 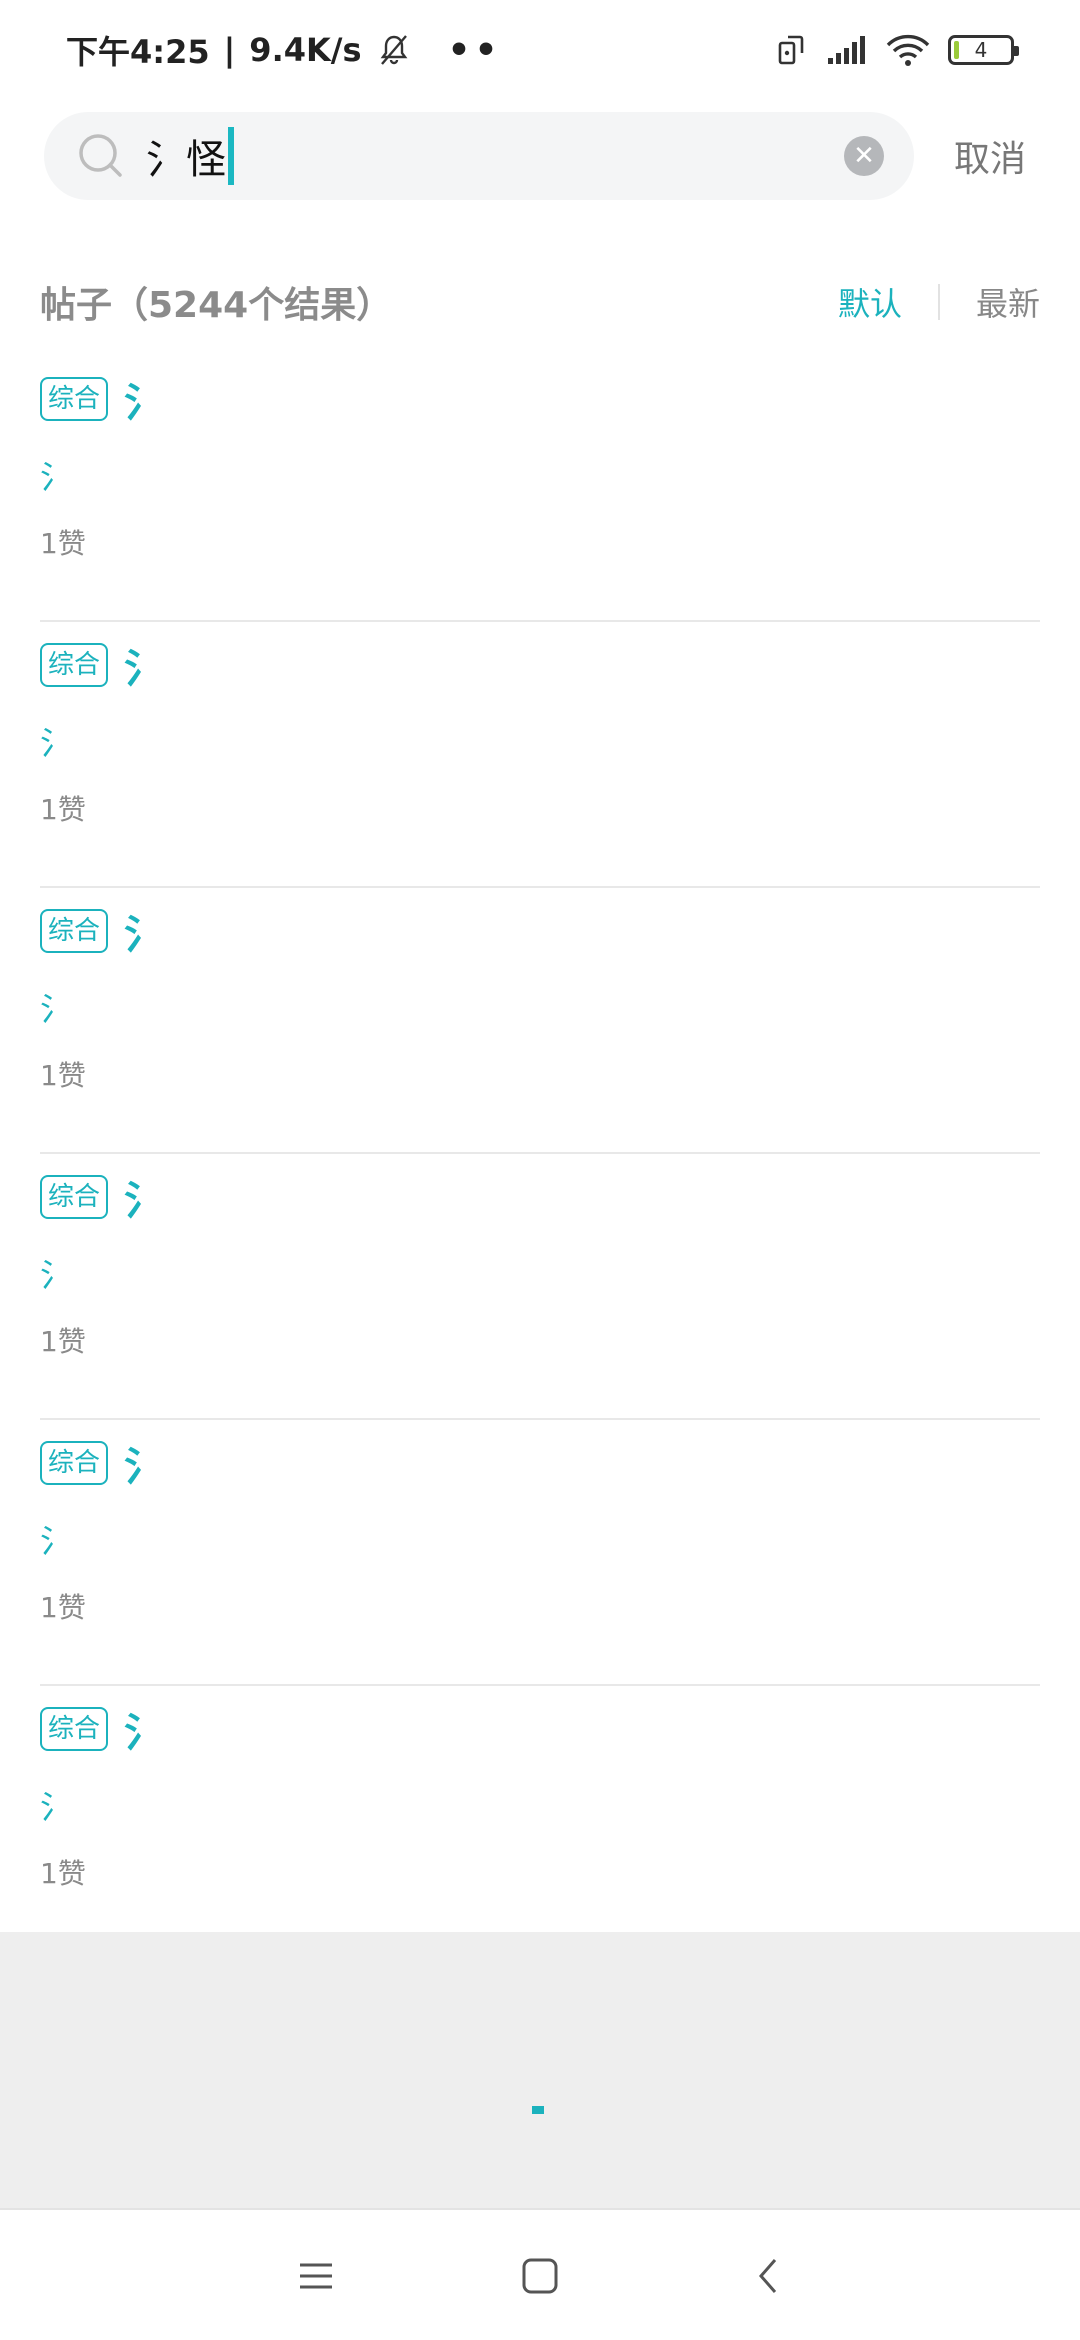 I want to click on search-box: 氵怪 ✕, so click(x=479, y=156).